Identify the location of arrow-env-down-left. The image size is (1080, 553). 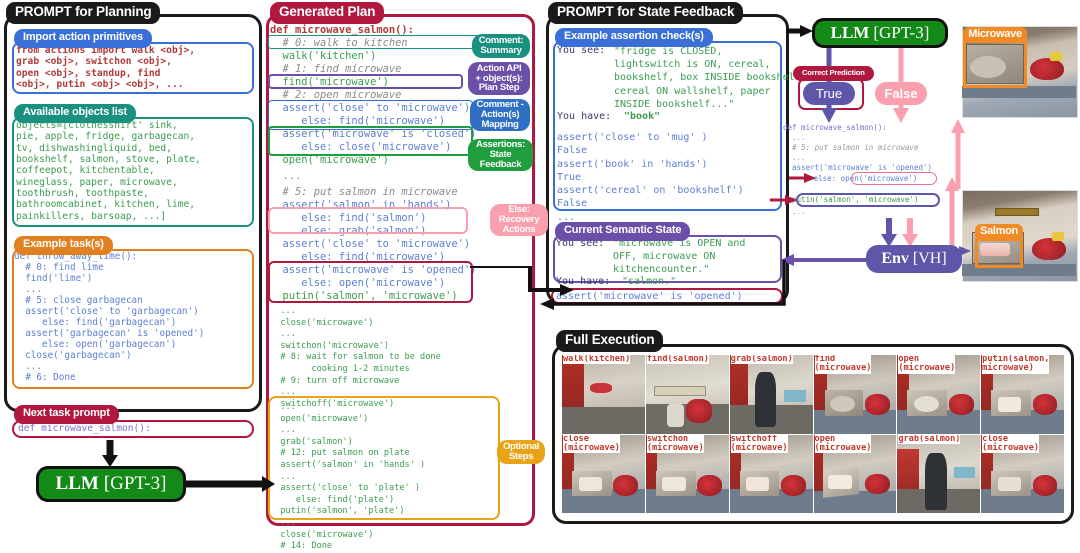
(663, 285).